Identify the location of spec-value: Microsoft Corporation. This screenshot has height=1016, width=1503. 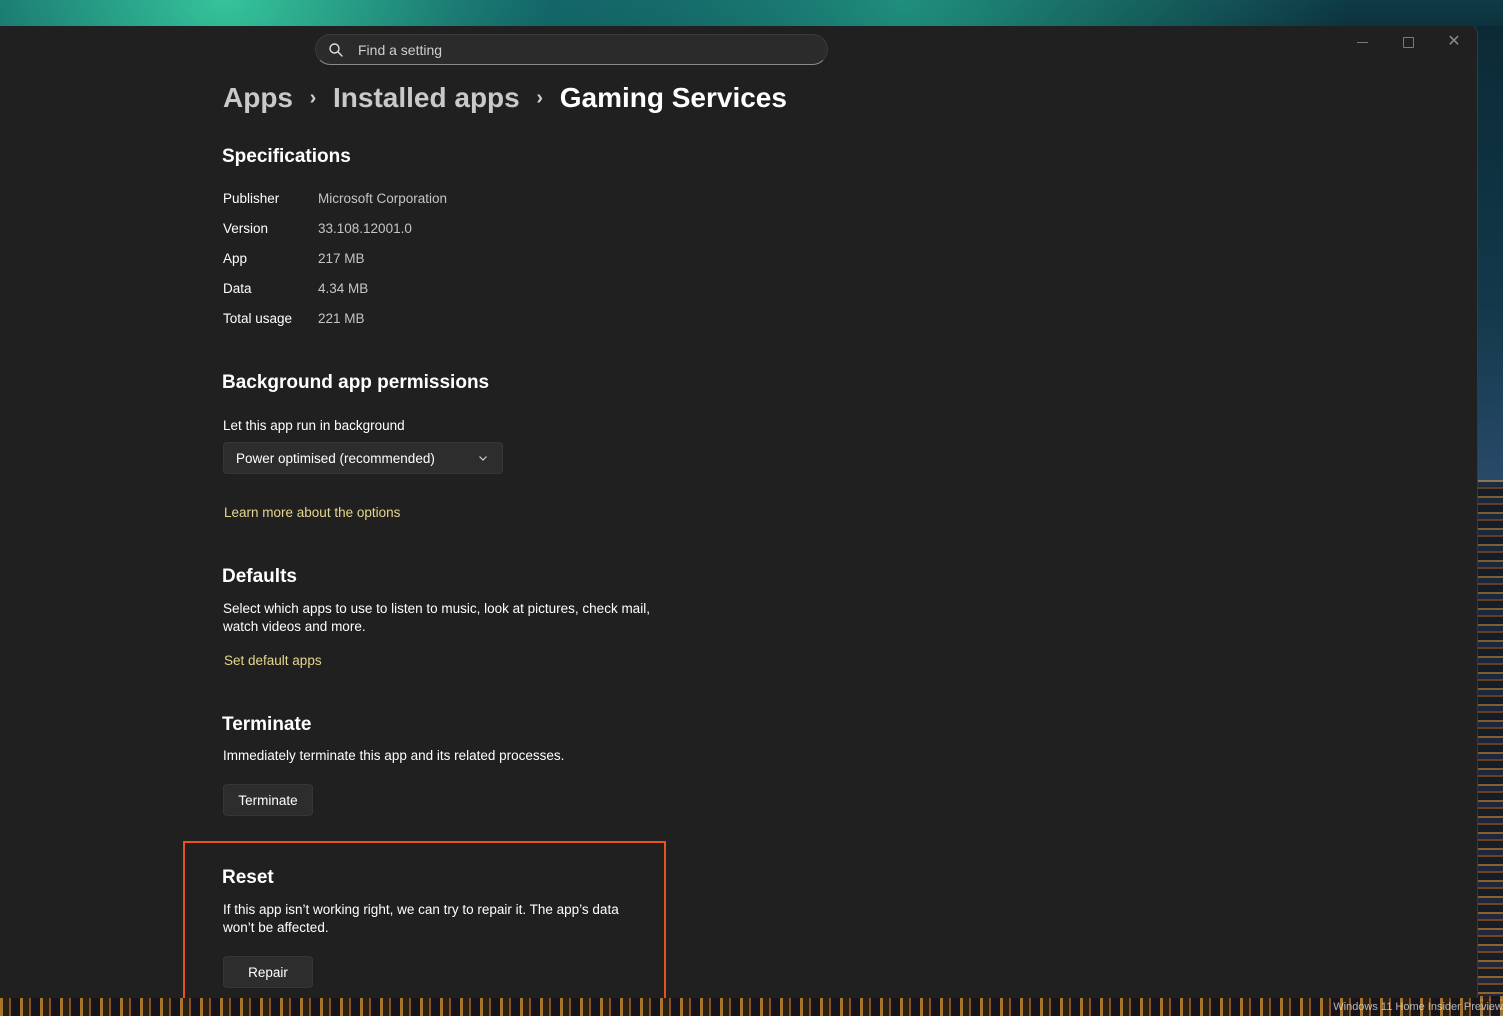
(383, 198).